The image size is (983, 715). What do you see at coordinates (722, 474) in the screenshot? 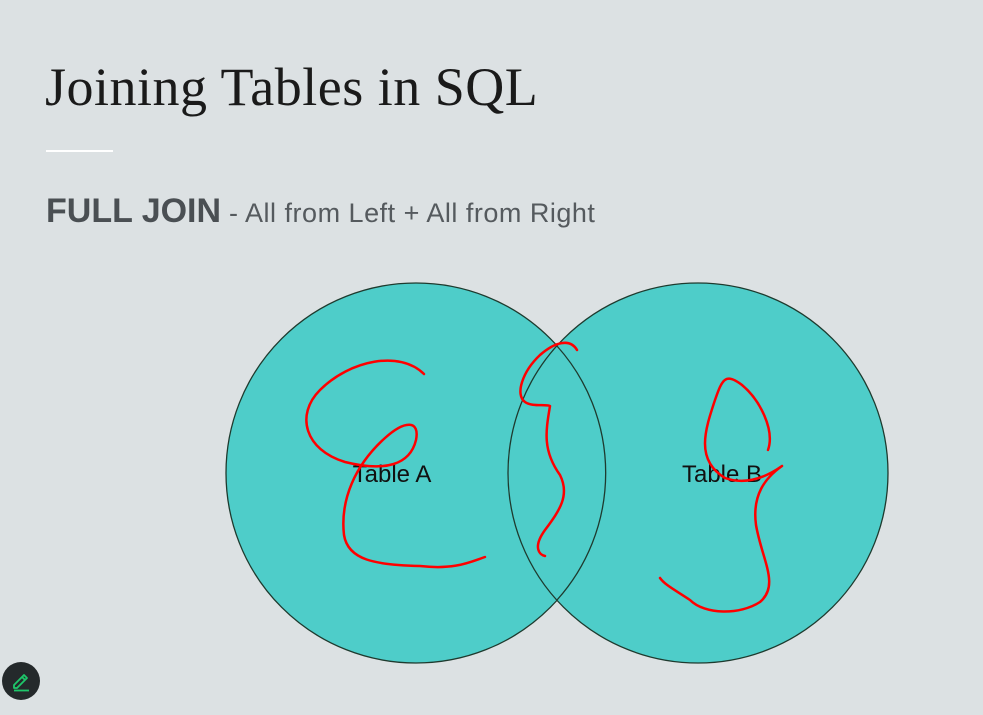
I see `label-table-b: Table B` at bounding box center [722, 474].